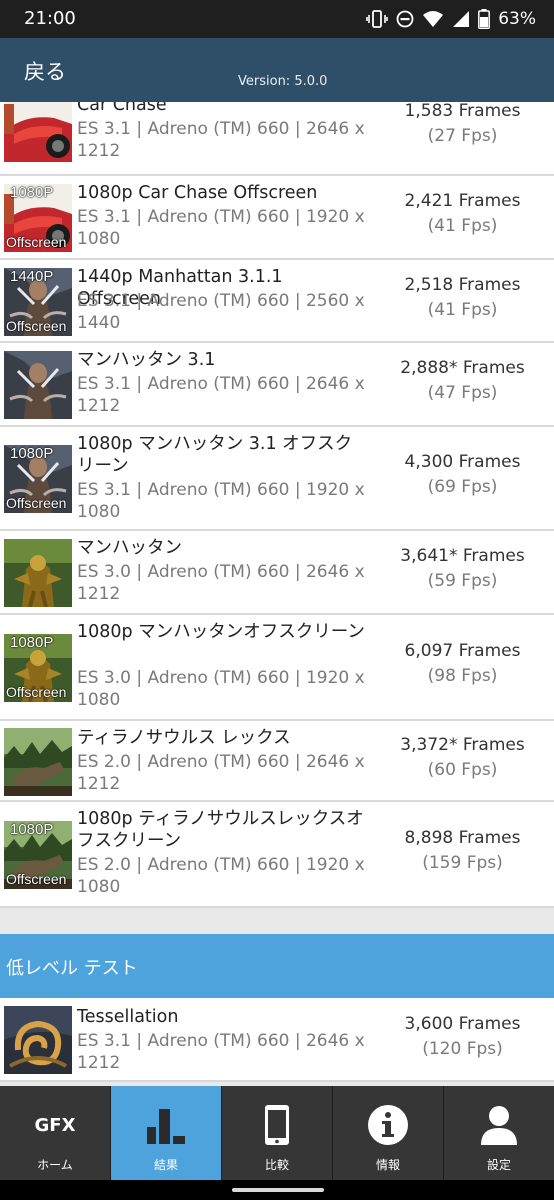  I want to click on version-label: Version: 5.0.0, so click(283, 81).